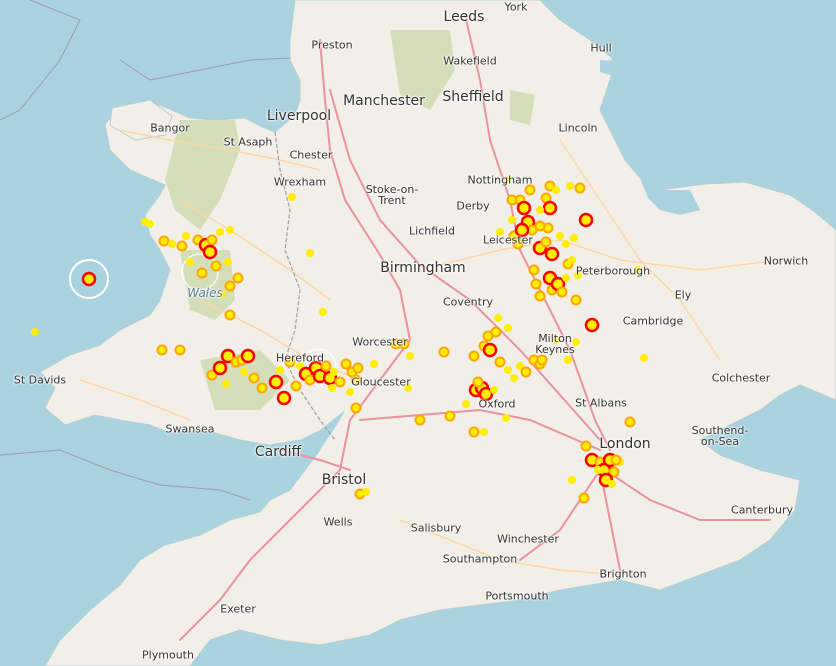 This screenshot has width=836, height=666. I want to click on place-label-sheffield: Sheffield, so click(473, 97).